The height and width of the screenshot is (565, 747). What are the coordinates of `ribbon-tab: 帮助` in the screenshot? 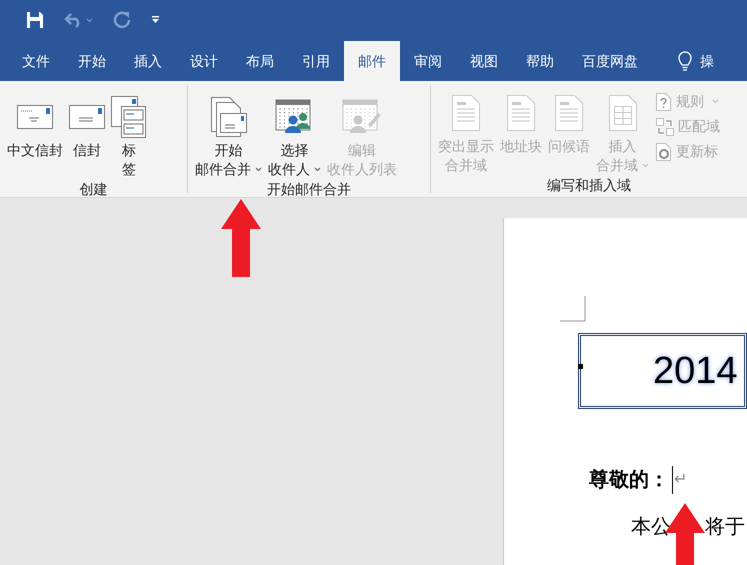 It's located at (540, 61).